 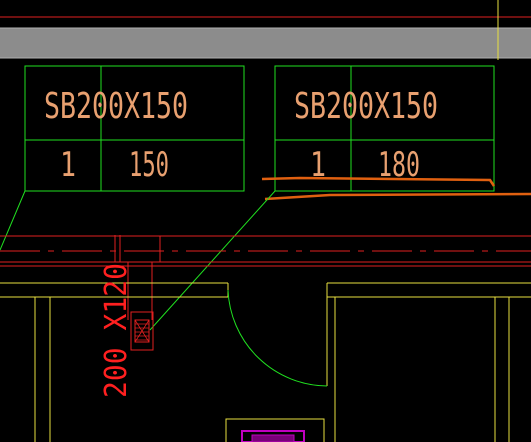 What do you see at coordinates (116, 106) in the screenshot?
I see `tag-box-1-title: SB200X150` at bounding box center [116, 106].